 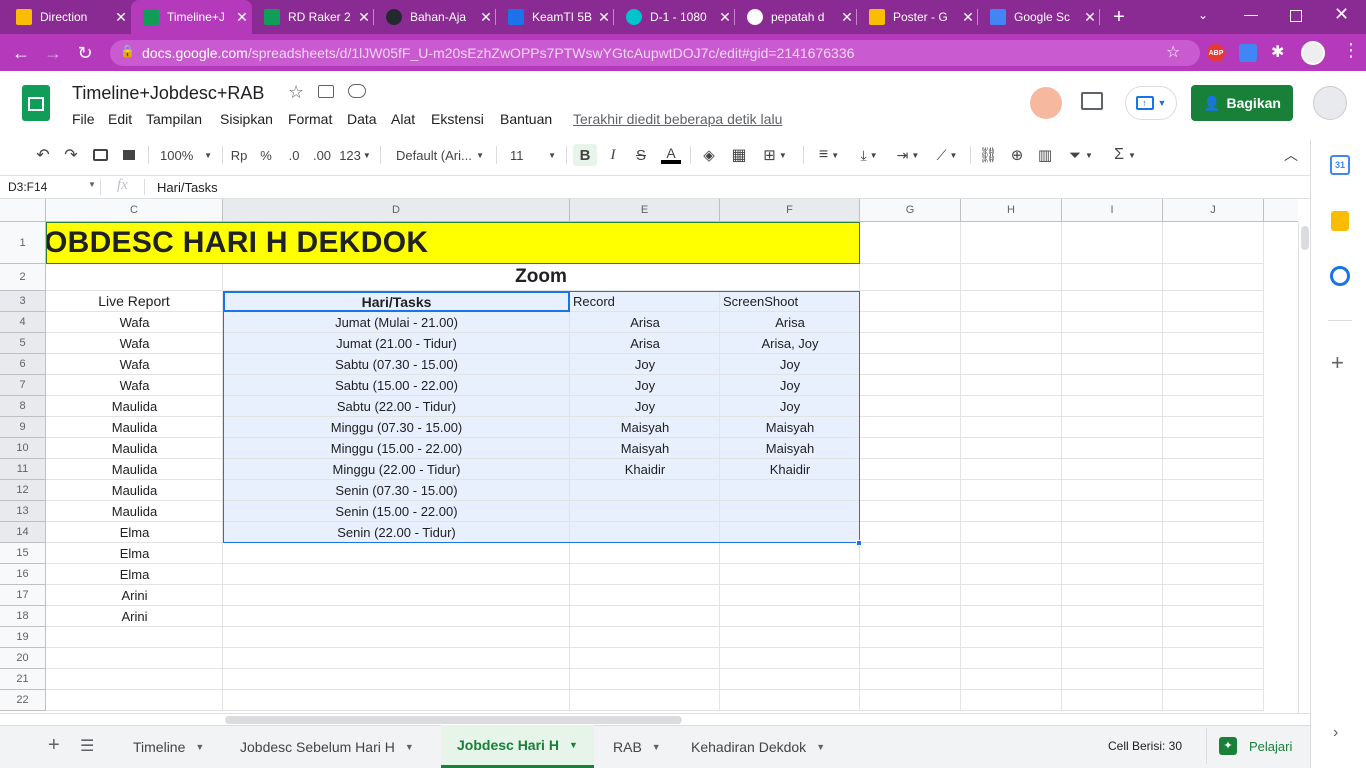 I want to click on close-tab-icon: ✕, so click(x=242, y=17).